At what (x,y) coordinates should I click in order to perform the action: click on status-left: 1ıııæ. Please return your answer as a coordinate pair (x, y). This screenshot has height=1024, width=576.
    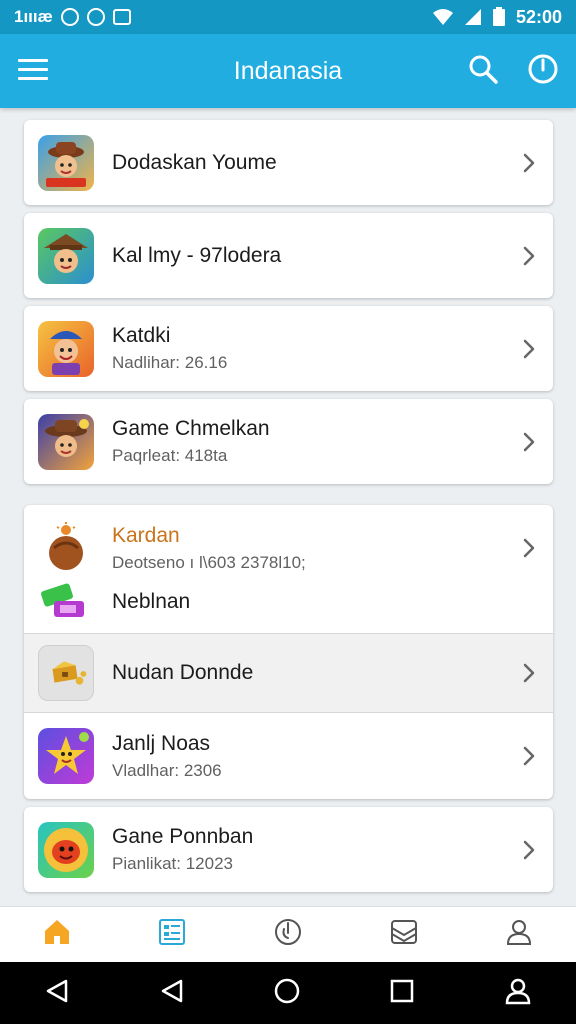
    Looking at the image, I should click on (72, 17).